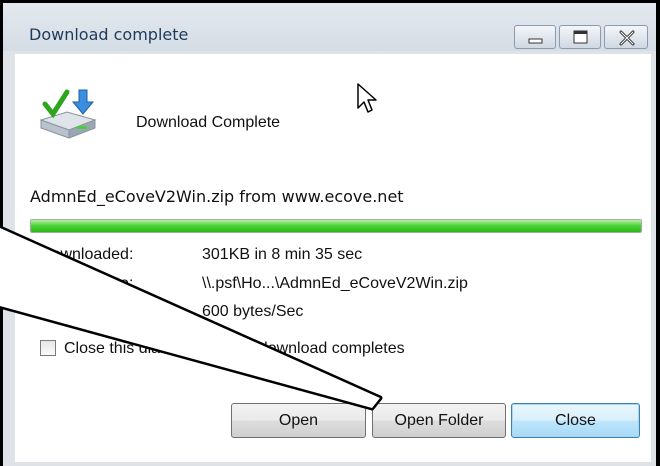 This screenshot has width=660, height=466. Describe the element at coordinates (282, 254) in the screenshot. I see `downloaded-value: 301KB in 8 min 35 sec` at that location.